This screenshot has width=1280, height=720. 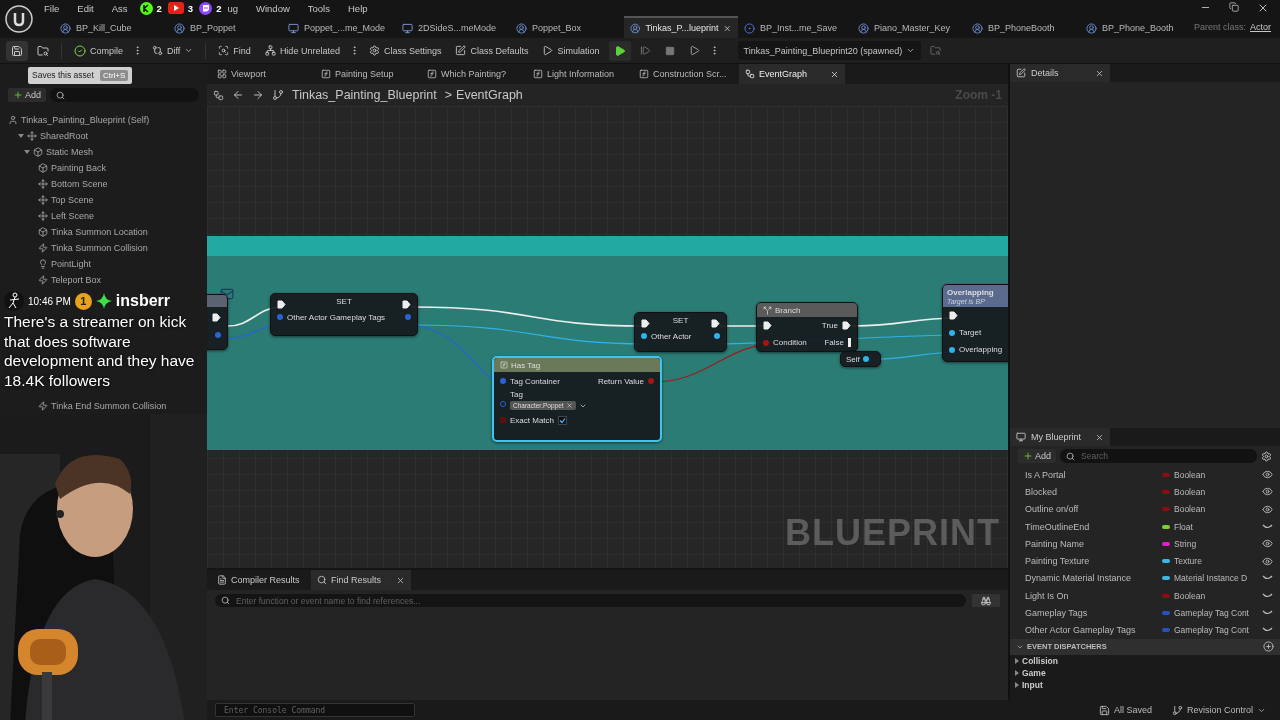 I want to click on parent-class-link: Actor, so click(x=1261, y=27).